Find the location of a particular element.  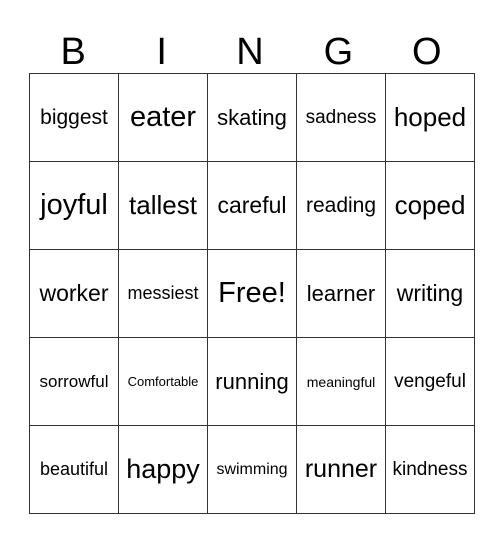

bingo-cell: learner is located at coordinates (341, 293).